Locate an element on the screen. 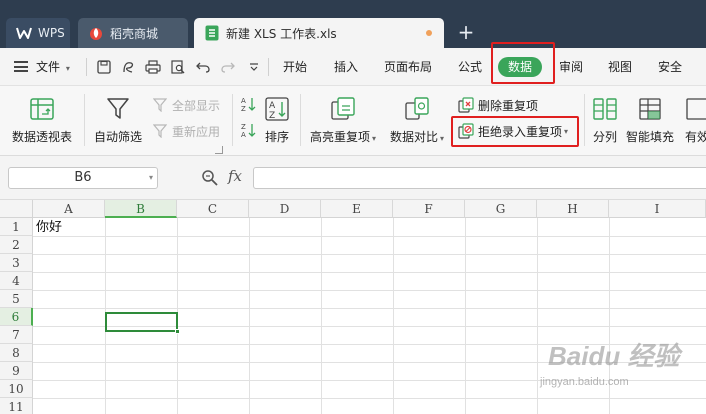 The height and width of the screenshot is (414, 706). split-columns-icon is located at coordinates (605, 109).